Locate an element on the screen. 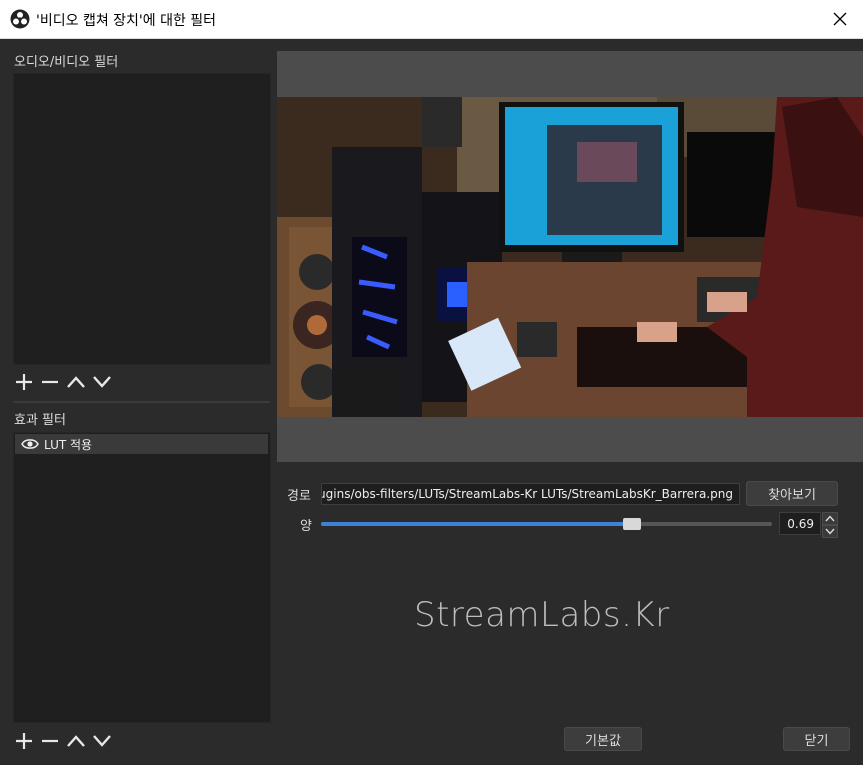  defaults-button: 기본값 is located at coordinates (603, 739).